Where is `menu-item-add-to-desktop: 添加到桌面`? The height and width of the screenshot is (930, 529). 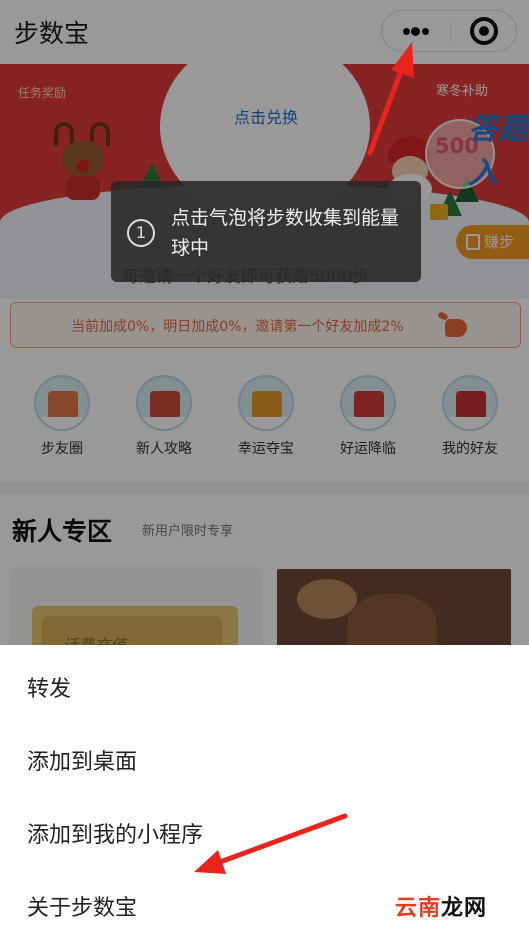 menu-item-add-to-desktop: 添加到桌面 is located at coordinates (264, 758).